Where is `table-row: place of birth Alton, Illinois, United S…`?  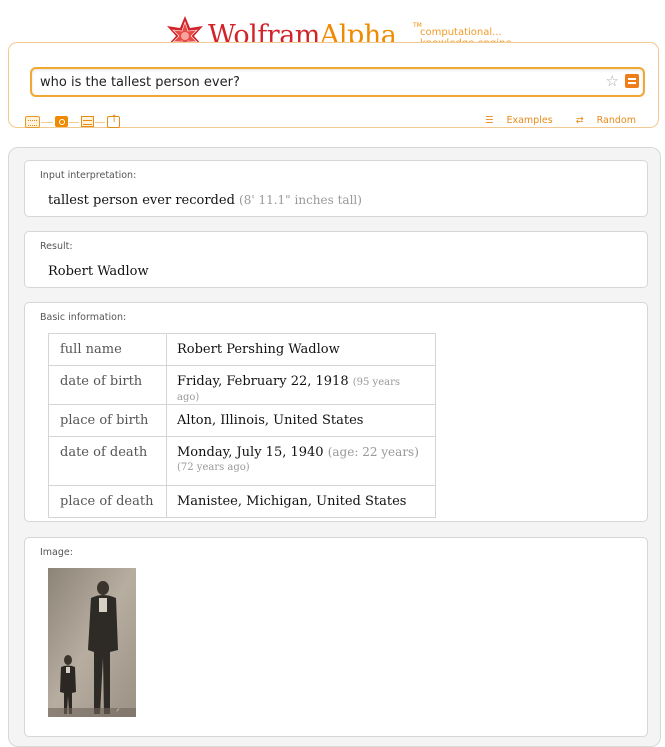 table-row: place of birth Alton, Illinois, United S… is located at coordinates (242, 420).